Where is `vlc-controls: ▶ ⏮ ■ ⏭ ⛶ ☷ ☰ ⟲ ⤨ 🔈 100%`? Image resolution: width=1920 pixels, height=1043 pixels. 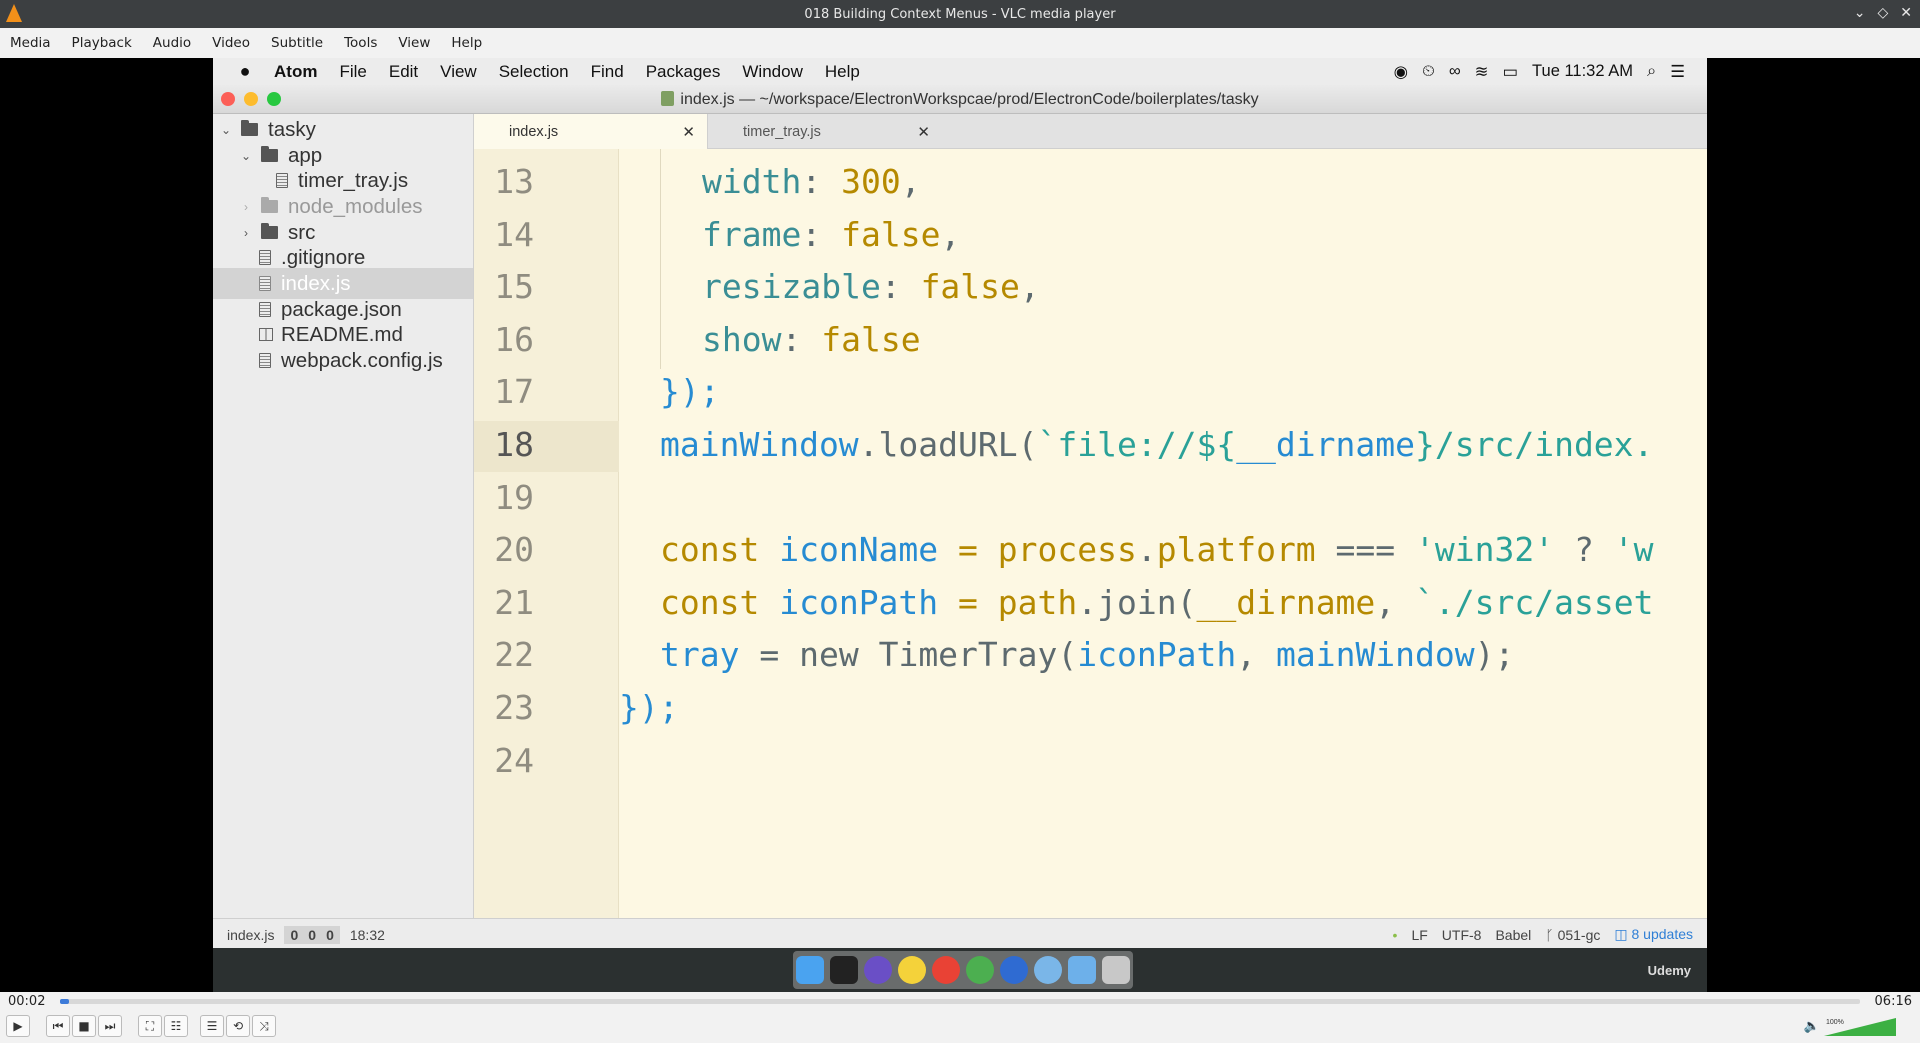
vlc-controls: ▶ ⏮ ■ ⏭ ⛶ ☷ ☰ ⟲ ⤨ 🔈 100% is located at coordinates (960, 1026).